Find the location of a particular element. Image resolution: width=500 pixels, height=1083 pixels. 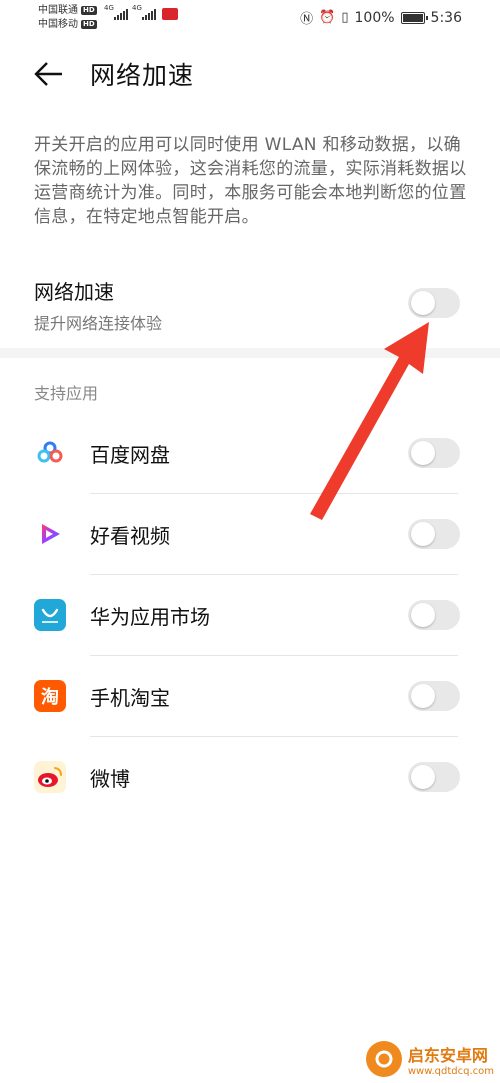

alarm-icon: ⏰ is located at coordinates (327, 17).